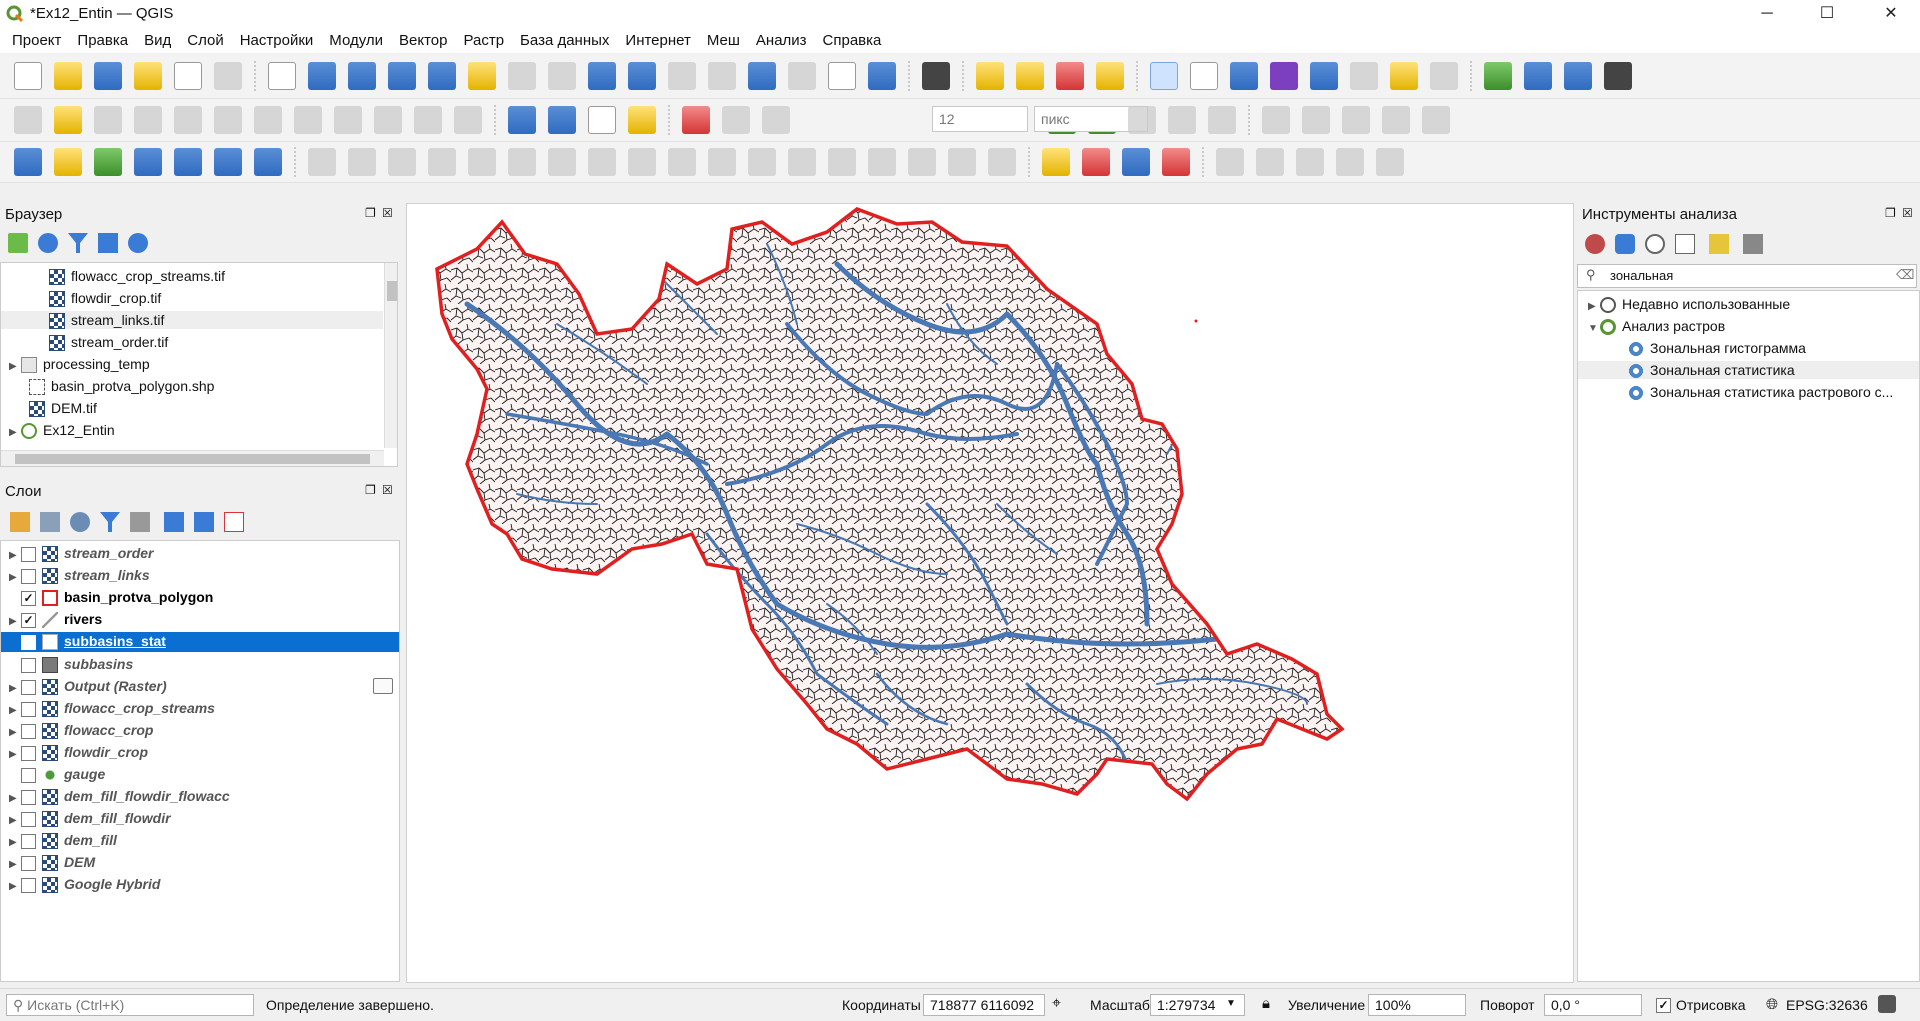 This screenshot has width=1920, height=1021. Describe the element at coordinates (1719, 244) in the screenshot. I see `edit-features-in-place-icon` at that location.